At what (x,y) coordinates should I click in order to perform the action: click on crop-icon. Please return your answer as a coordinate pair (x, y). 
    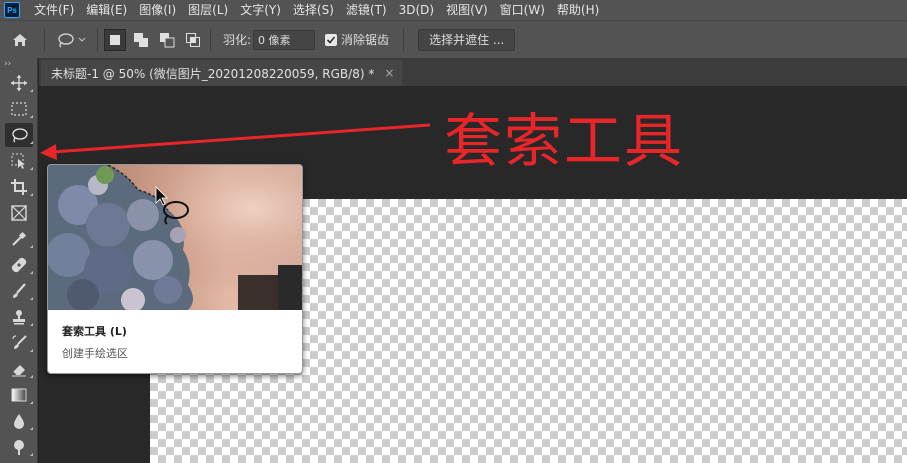
    Looking at the image, I should click on (19, 187).